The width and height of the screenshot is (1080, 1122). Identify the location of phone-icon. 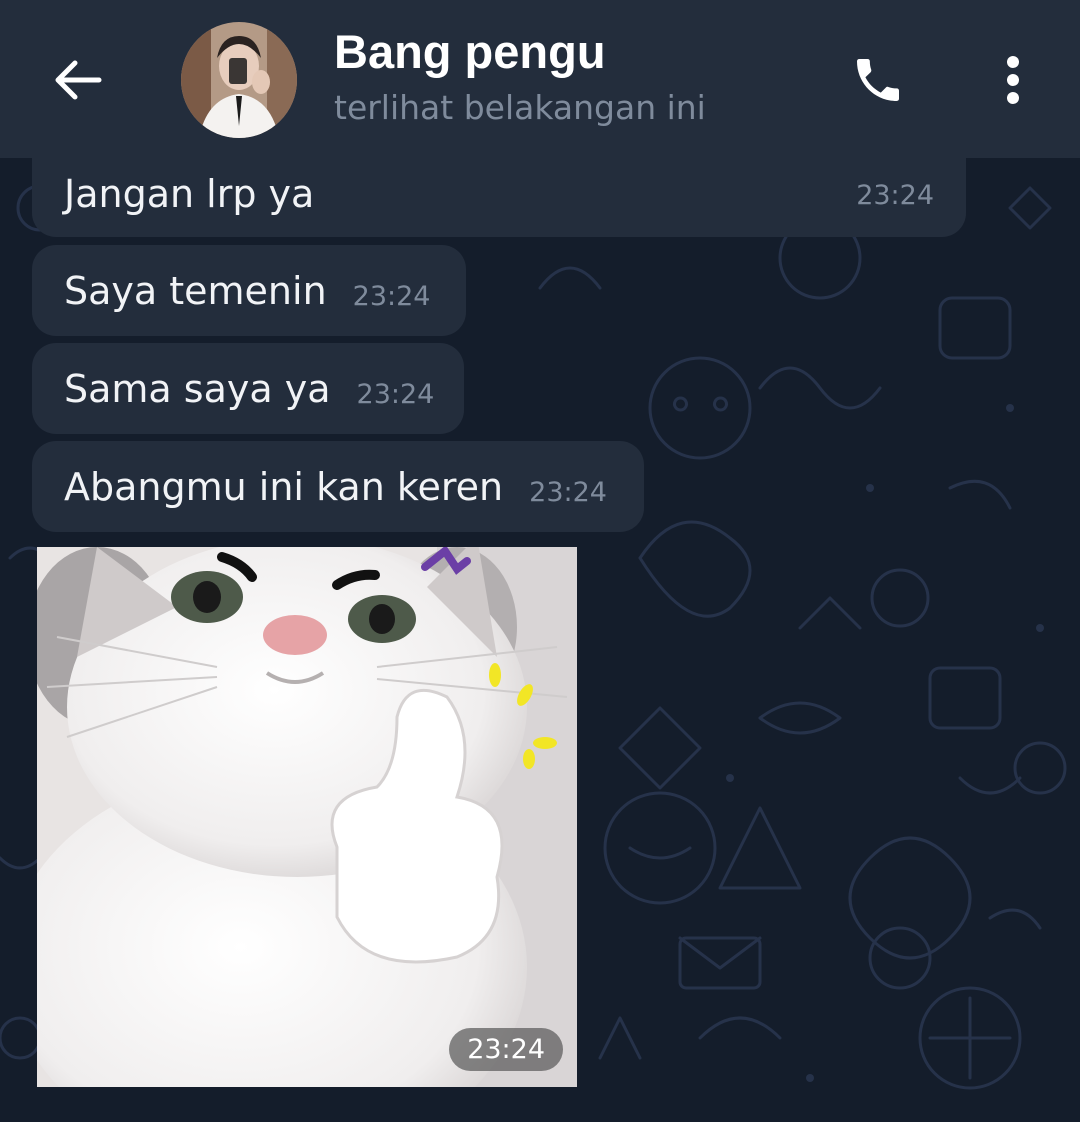
(878, 80).